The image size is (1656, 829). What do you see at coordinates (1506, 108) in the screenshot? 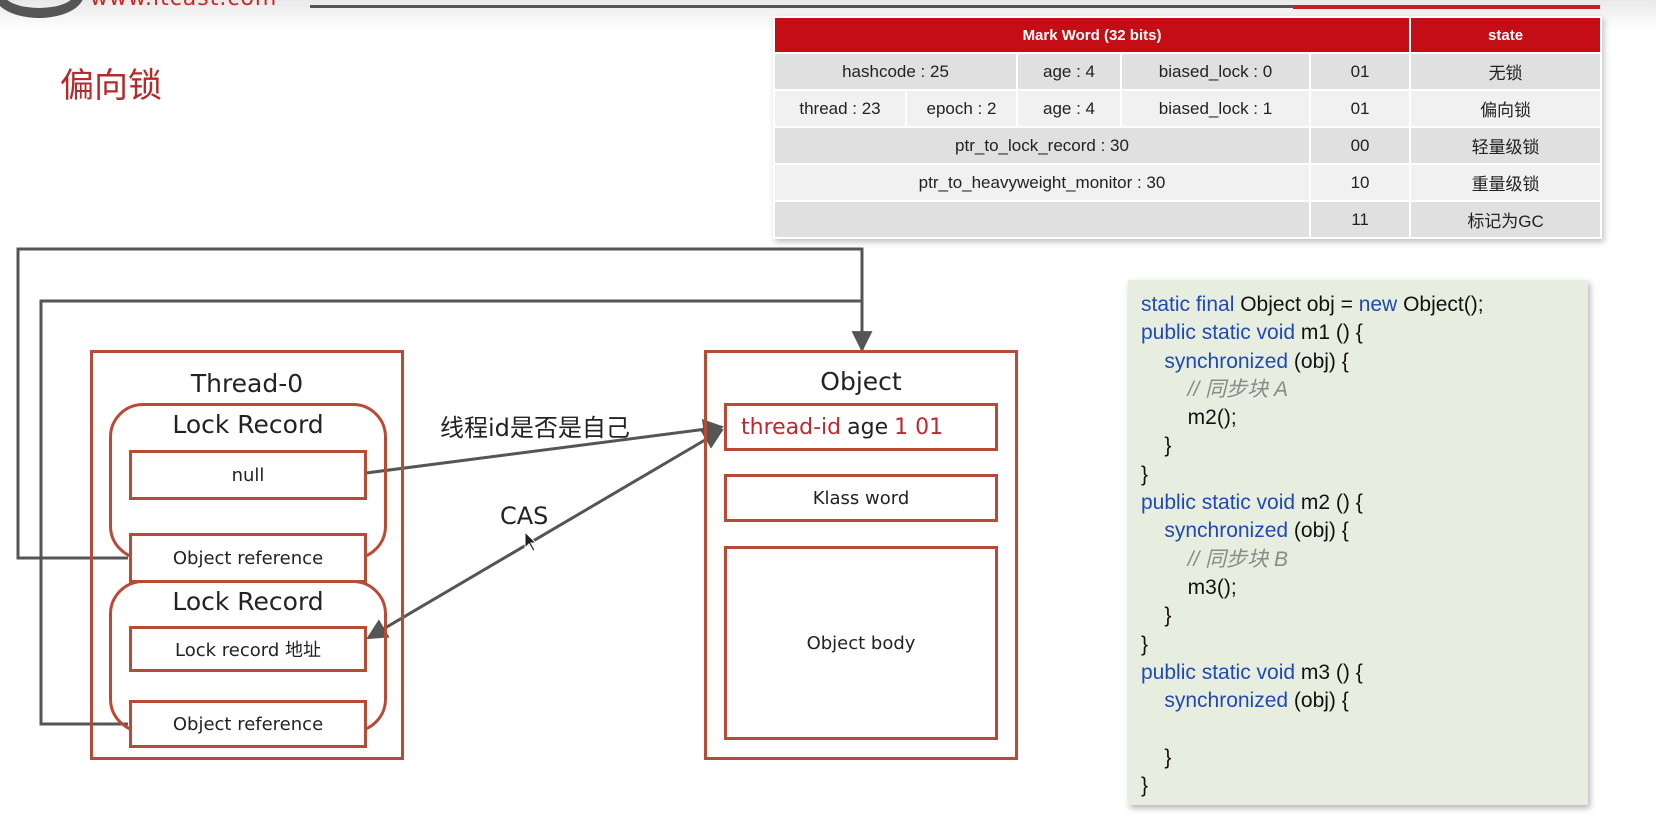
I see `cell-state: 偏向锁` at bounding box center [1506, 108].